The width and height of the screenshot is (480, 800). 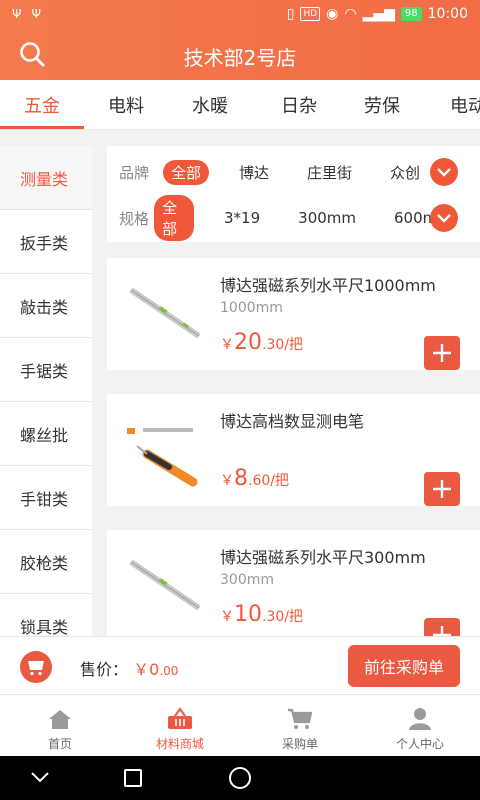 I want to click on spec-filter-row: 规格 全部 3*19 300mm 600mm, so click(x=293, y=218).